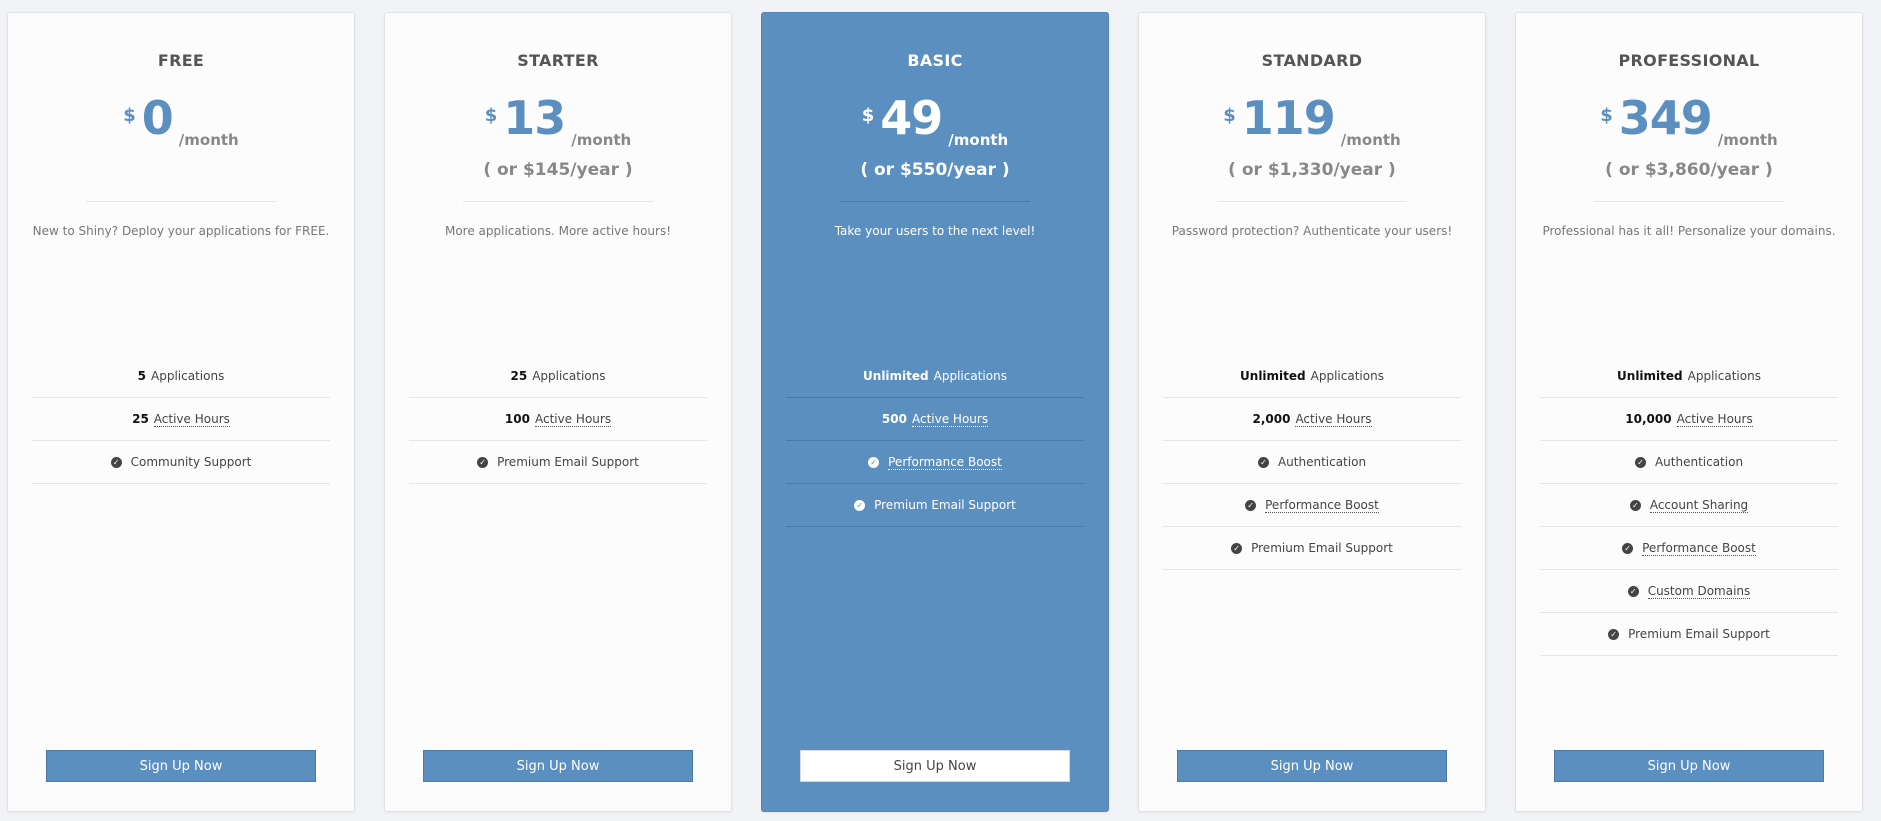 The width and height of the screenshot is (1881, 821). I want to click on plan-price: $ 0 /month, so click(181, 122).